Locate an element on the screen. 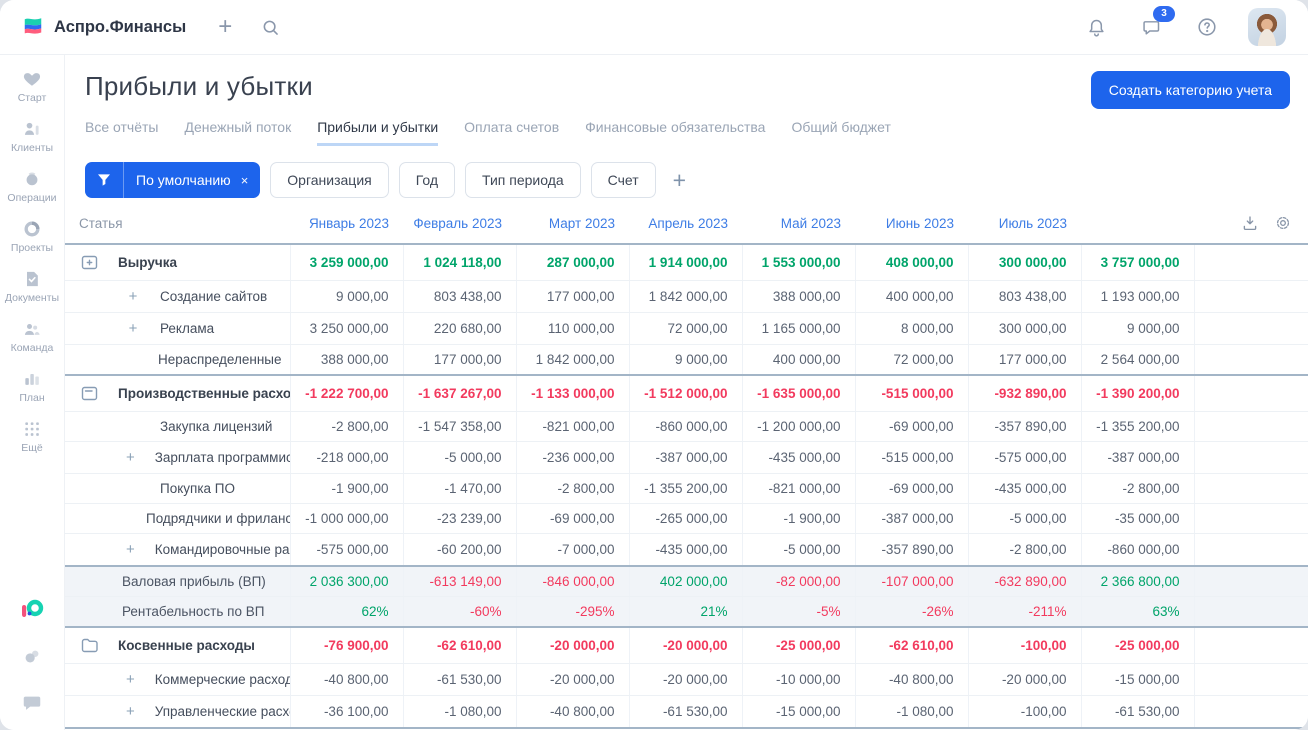 The width and height of the screenshot is (1308, 730). brand-name: Аспро.Финансы is located at coordinates (120, 26).